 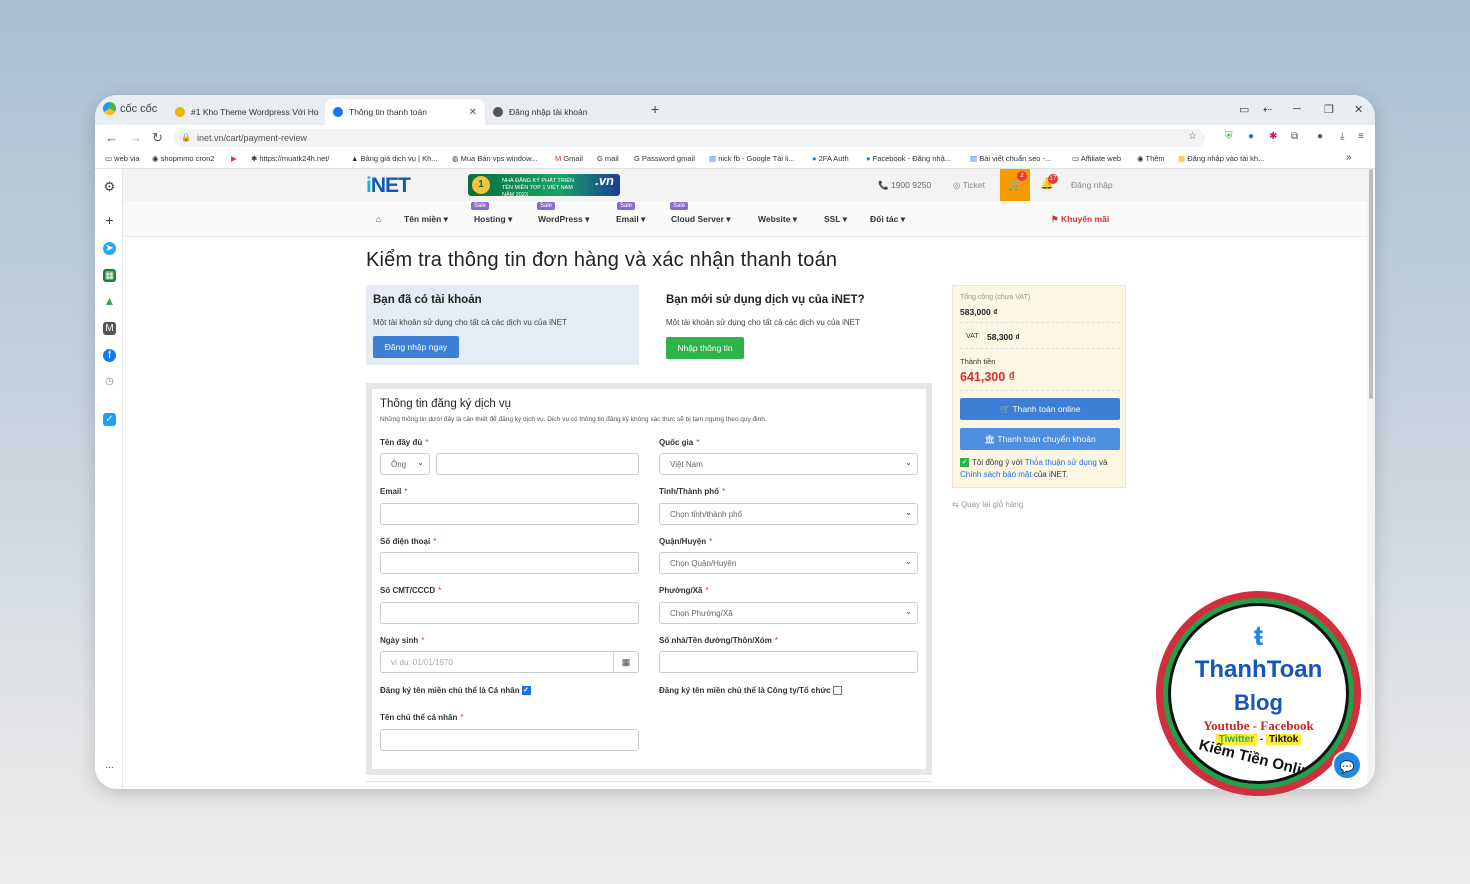 What do you see at coordinates (455, 691) in the screenshot?
I see `personal-owner-label: Đăng ký tên miền chủ thể là Cá nhân ✓` at bounding box center [455, 691].